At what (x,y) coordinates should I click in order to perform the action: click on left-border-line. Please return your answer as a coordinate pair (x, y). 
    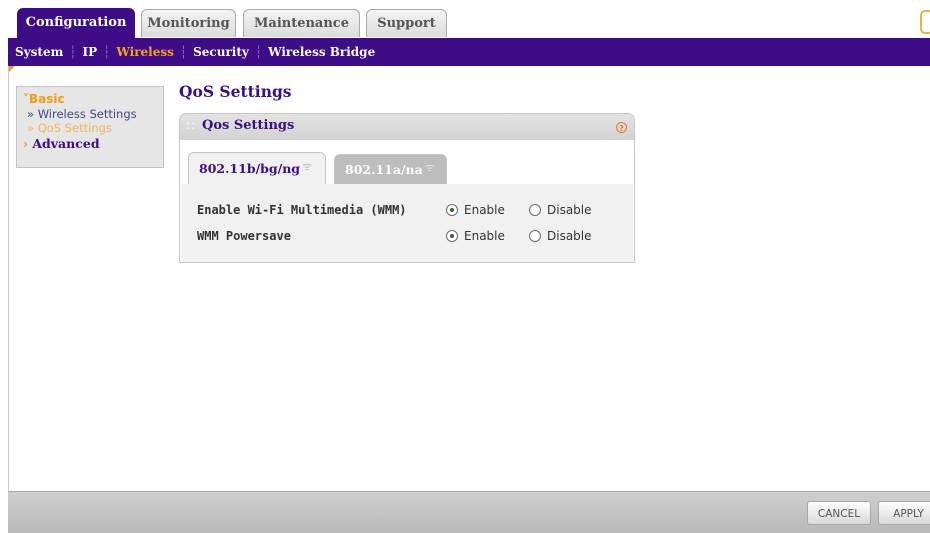
    Looking at the image, I should click on (8, 278).